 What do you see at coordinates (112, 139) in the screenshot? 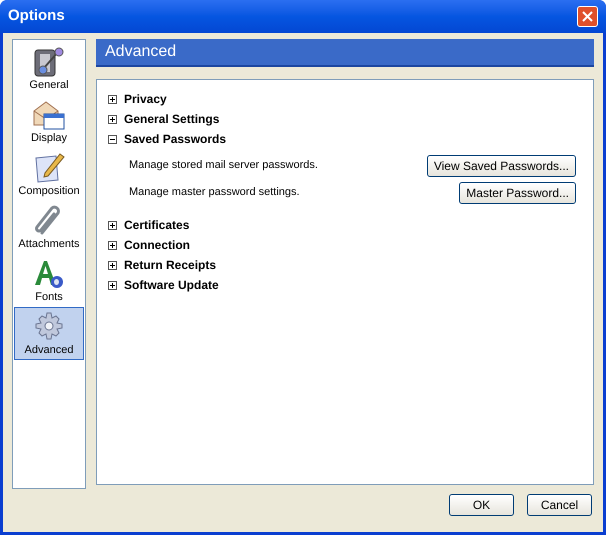
I see `collapse-icon` at bounding box center [112, 139].